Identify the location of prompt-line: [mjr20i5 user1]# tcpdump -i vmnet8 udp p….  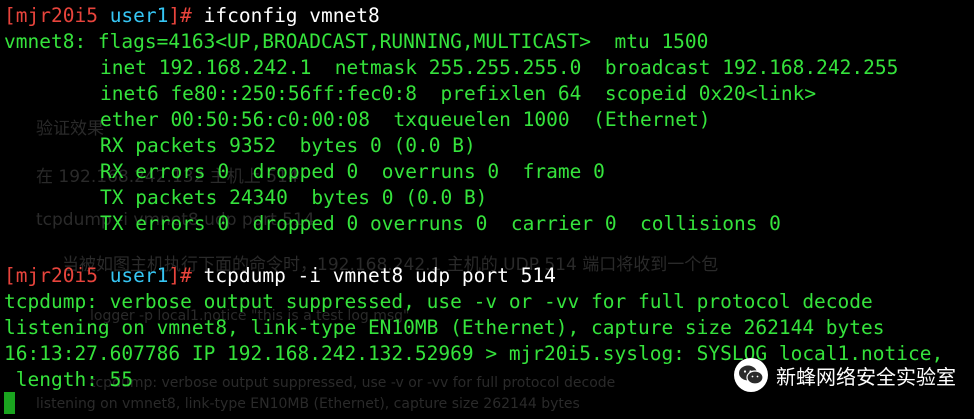
(280, 276).